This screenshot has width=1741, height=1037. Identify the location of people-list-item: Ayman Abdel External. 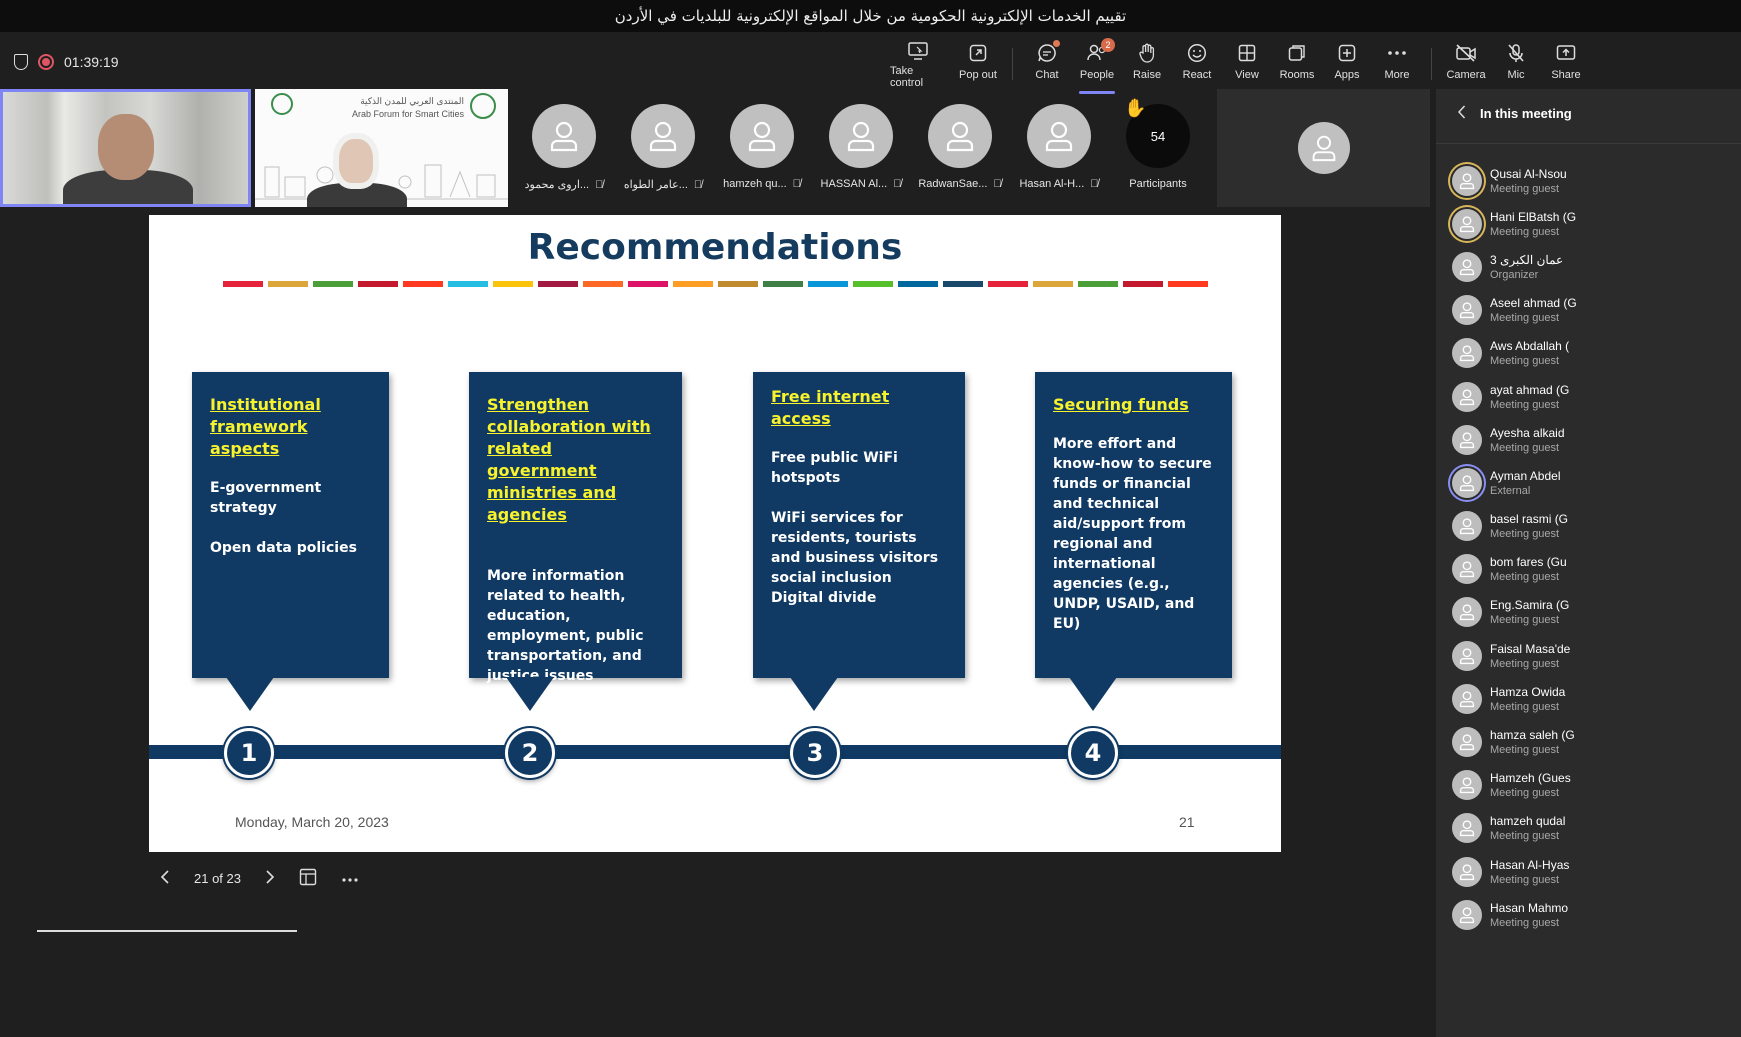
(1514, 482).